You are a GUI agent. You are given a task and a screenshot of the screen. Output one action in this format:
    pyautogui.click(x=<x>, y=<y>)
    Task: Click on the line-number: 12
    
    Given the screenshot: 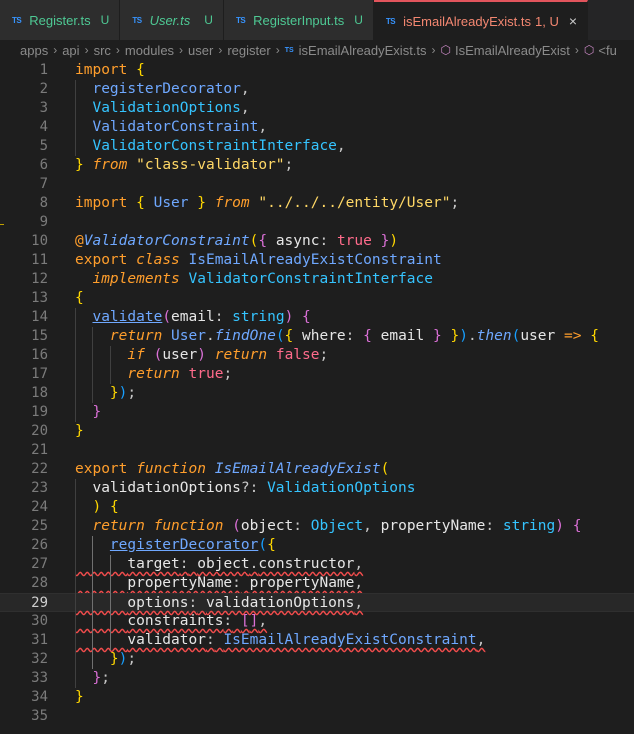 What is the action you would take?
    pyautogui.click(x=39, y=279)
    